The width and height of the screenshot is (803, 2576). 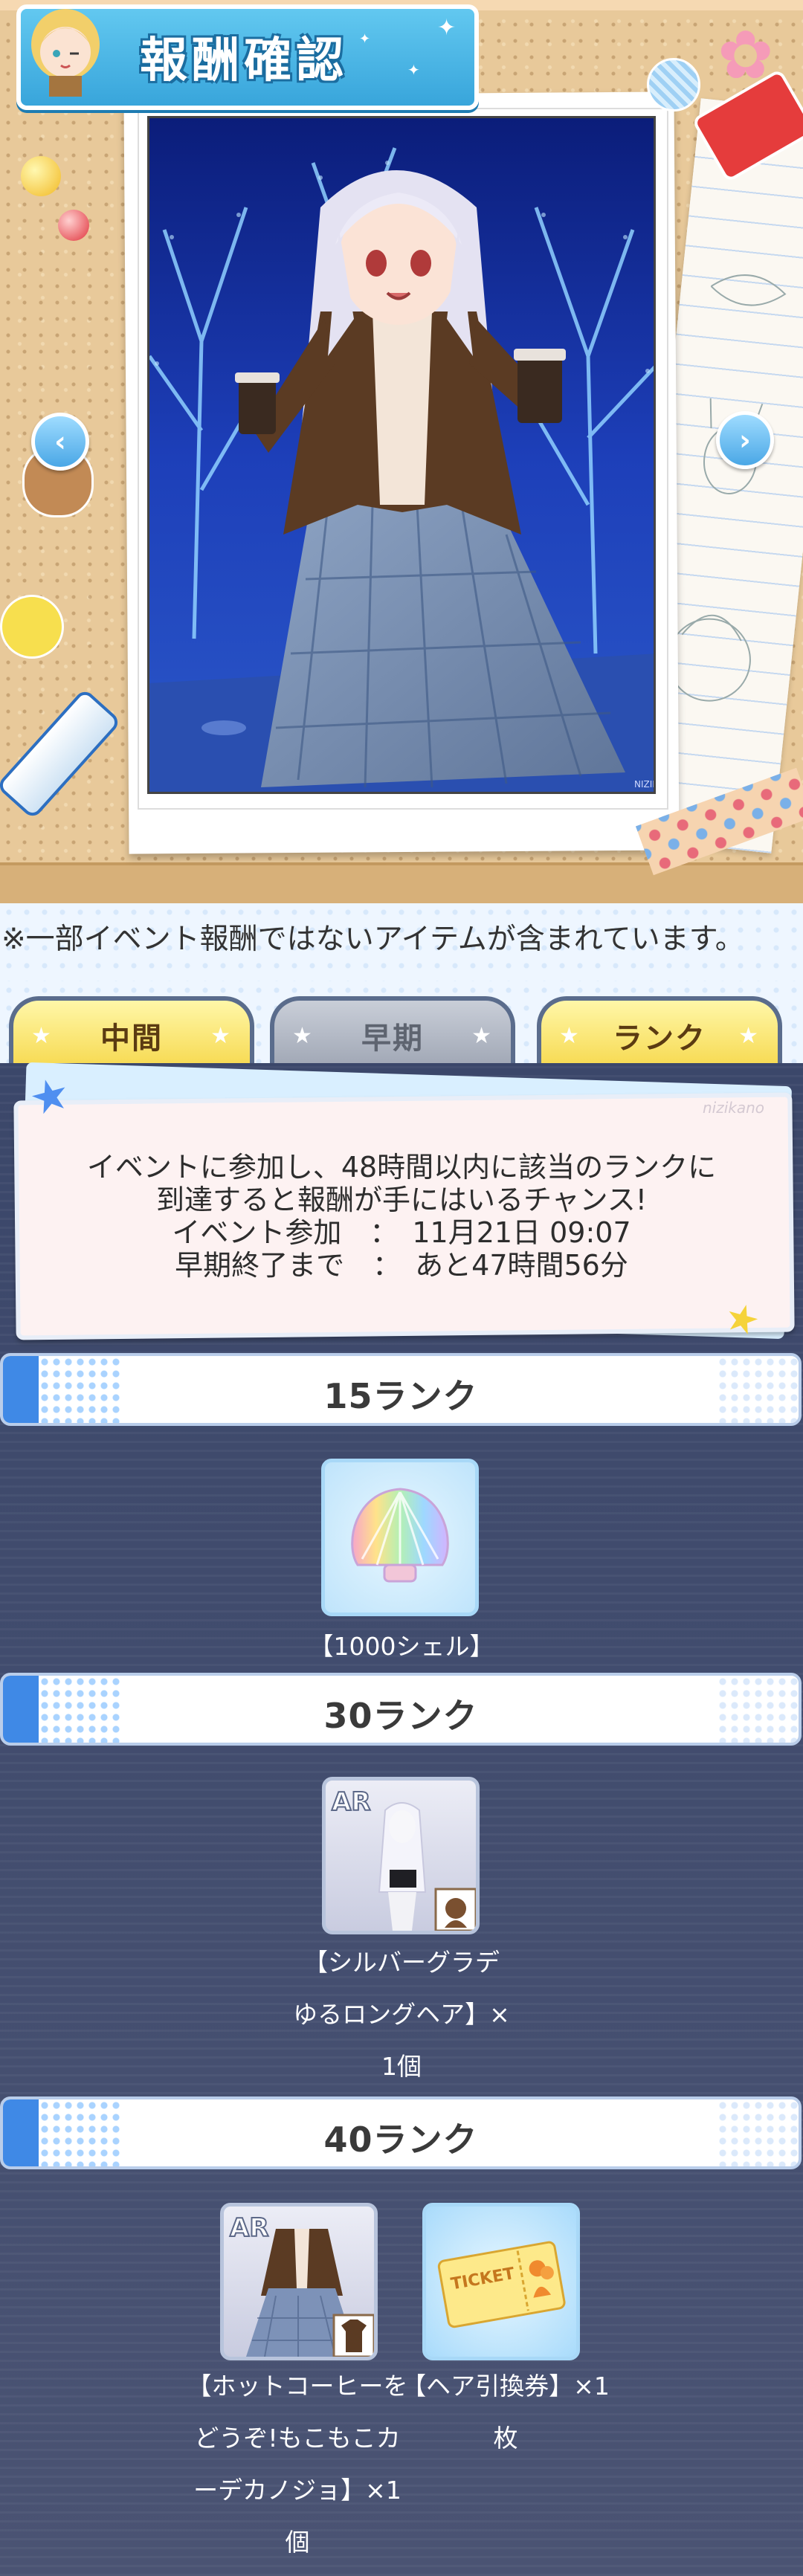 I want to click on reward-name-line: どうぞ!もこもこカ, so click(x=297, y=2438).